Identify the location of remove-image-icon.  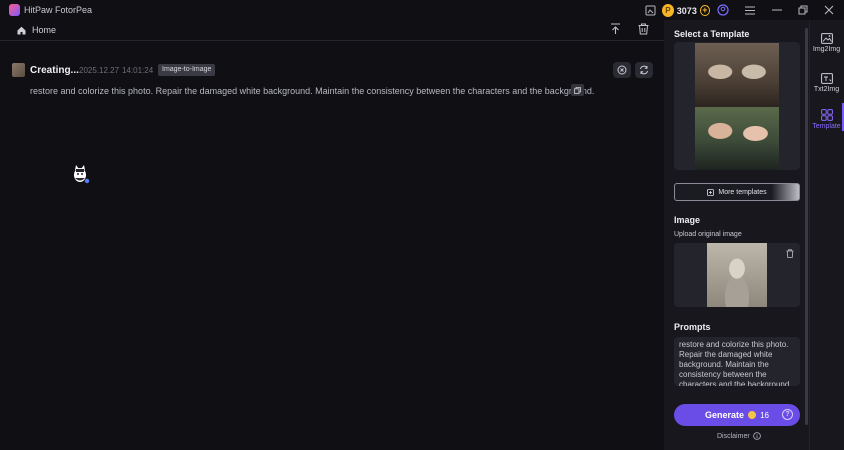
(790, 253).